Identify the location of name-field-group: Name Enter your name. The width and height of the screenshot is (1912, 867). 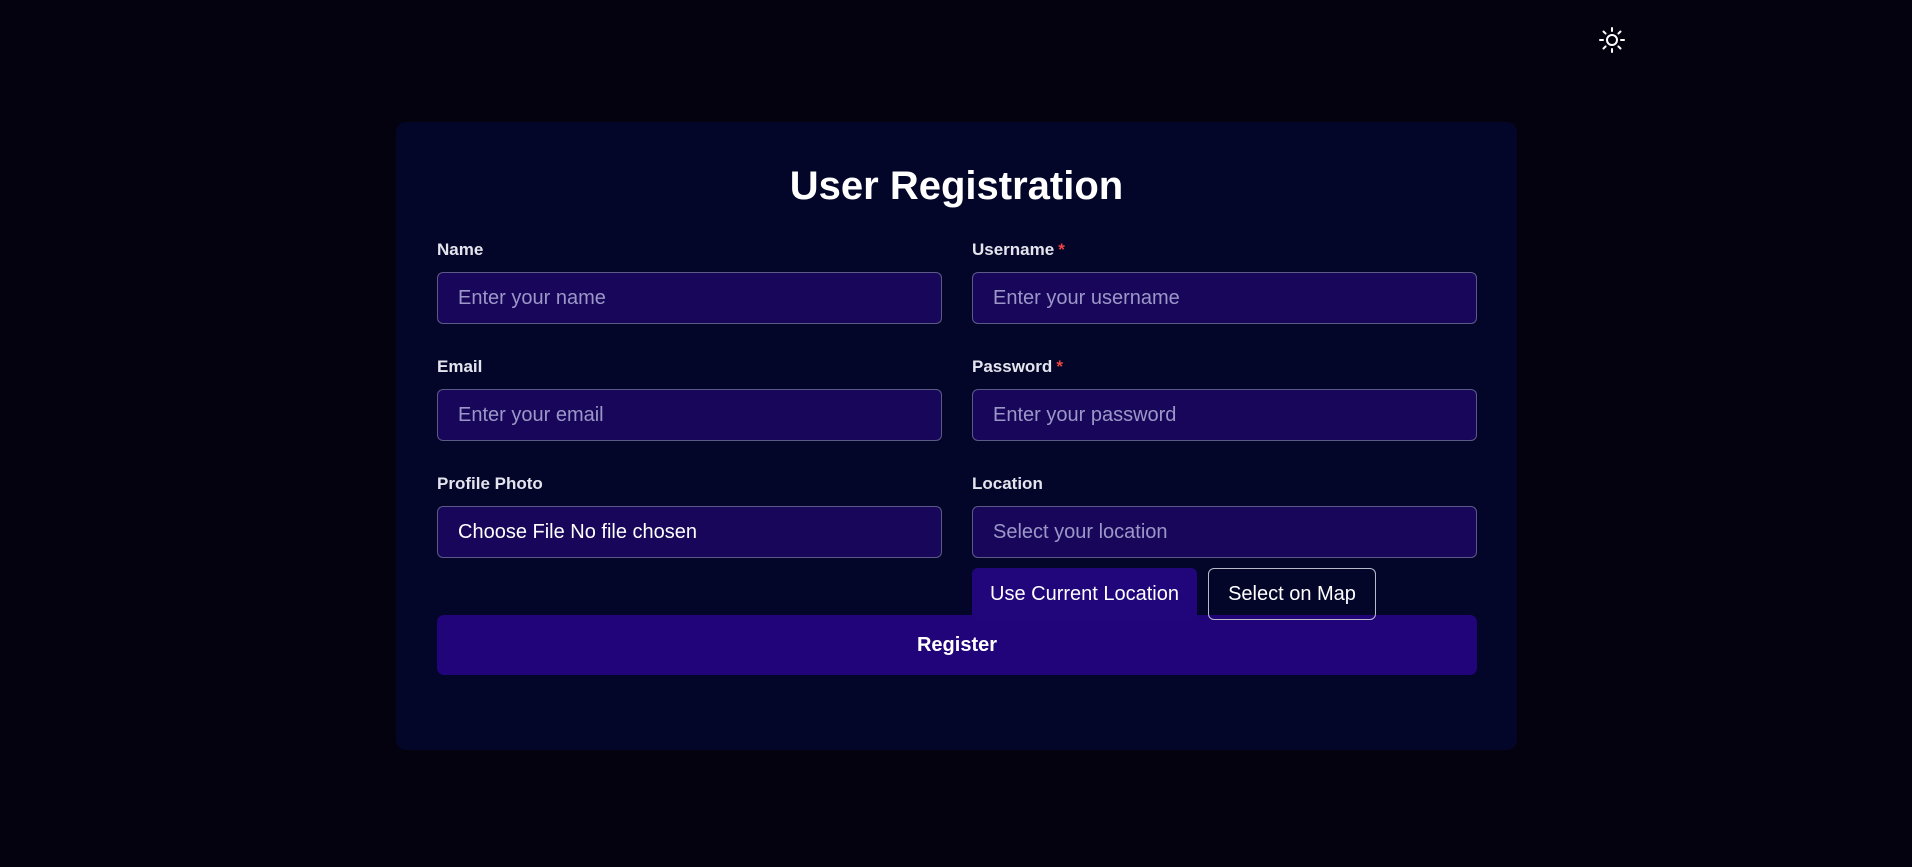
(689, 298).